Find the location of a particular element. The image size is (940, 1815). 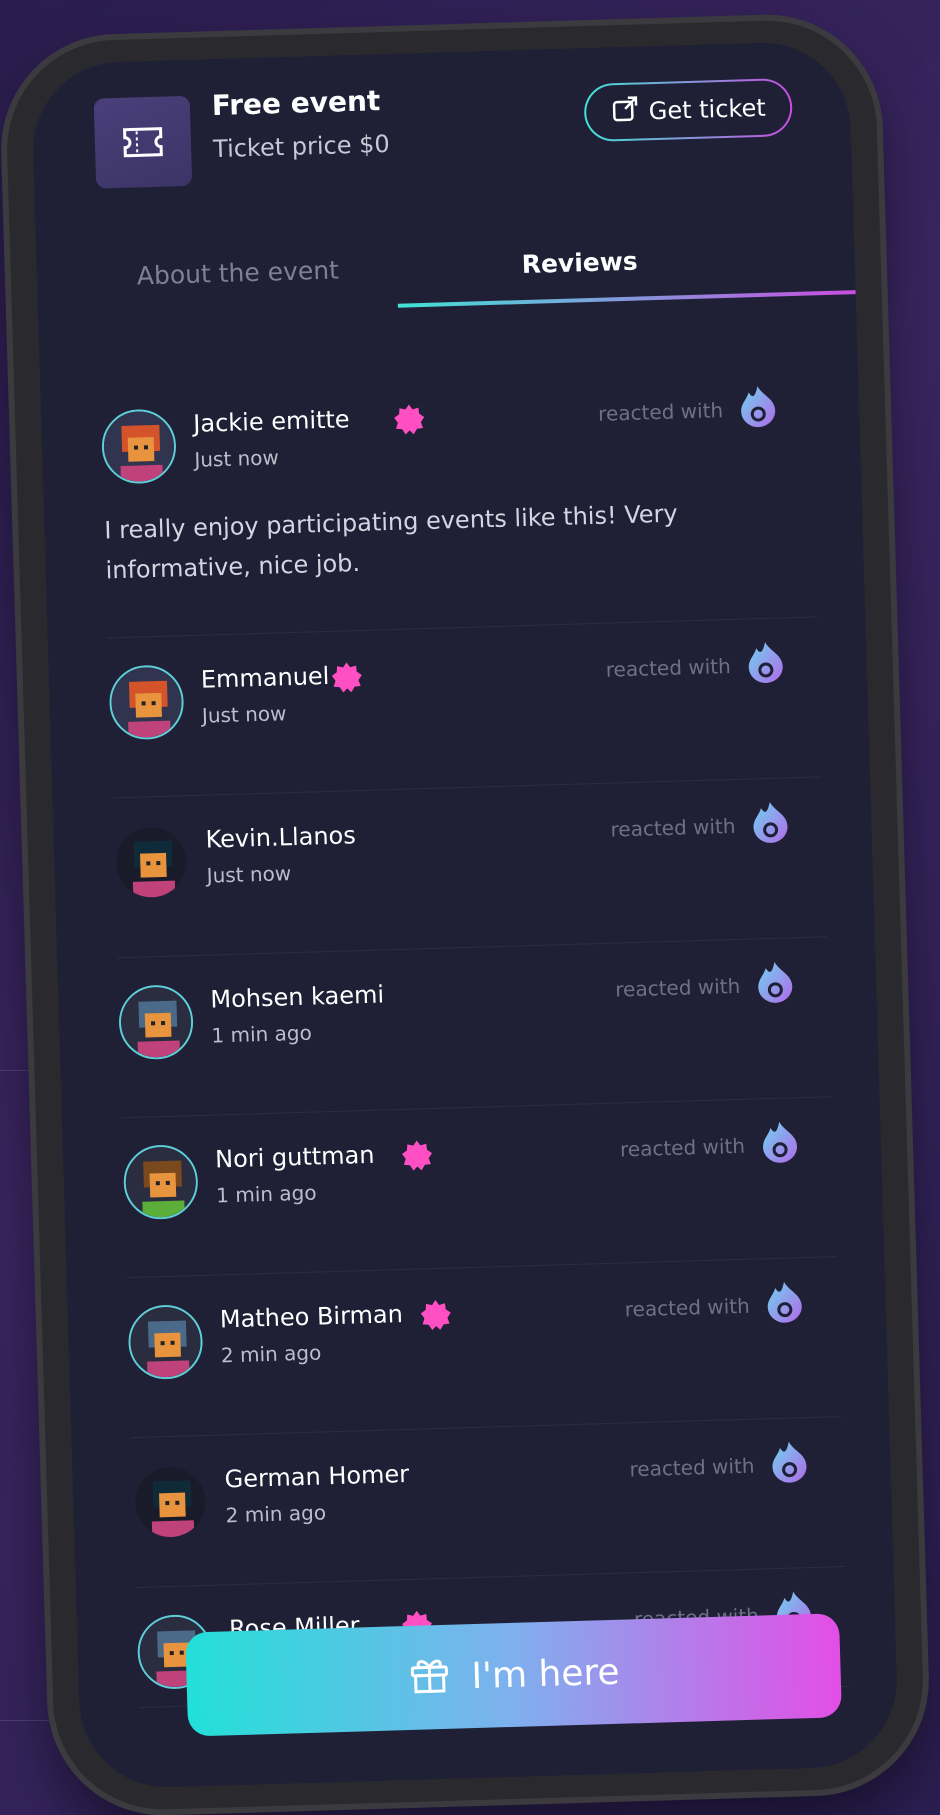

review-item: German Homer 2 min ago reacted with is located at coordinates (488, 1503).